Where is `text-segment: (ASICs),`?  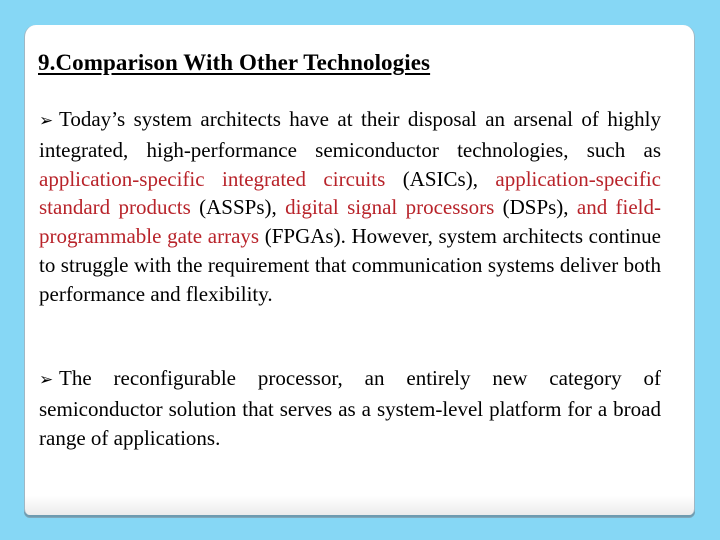 text-segment: (ASICs), is located at coordinates (440, 178).